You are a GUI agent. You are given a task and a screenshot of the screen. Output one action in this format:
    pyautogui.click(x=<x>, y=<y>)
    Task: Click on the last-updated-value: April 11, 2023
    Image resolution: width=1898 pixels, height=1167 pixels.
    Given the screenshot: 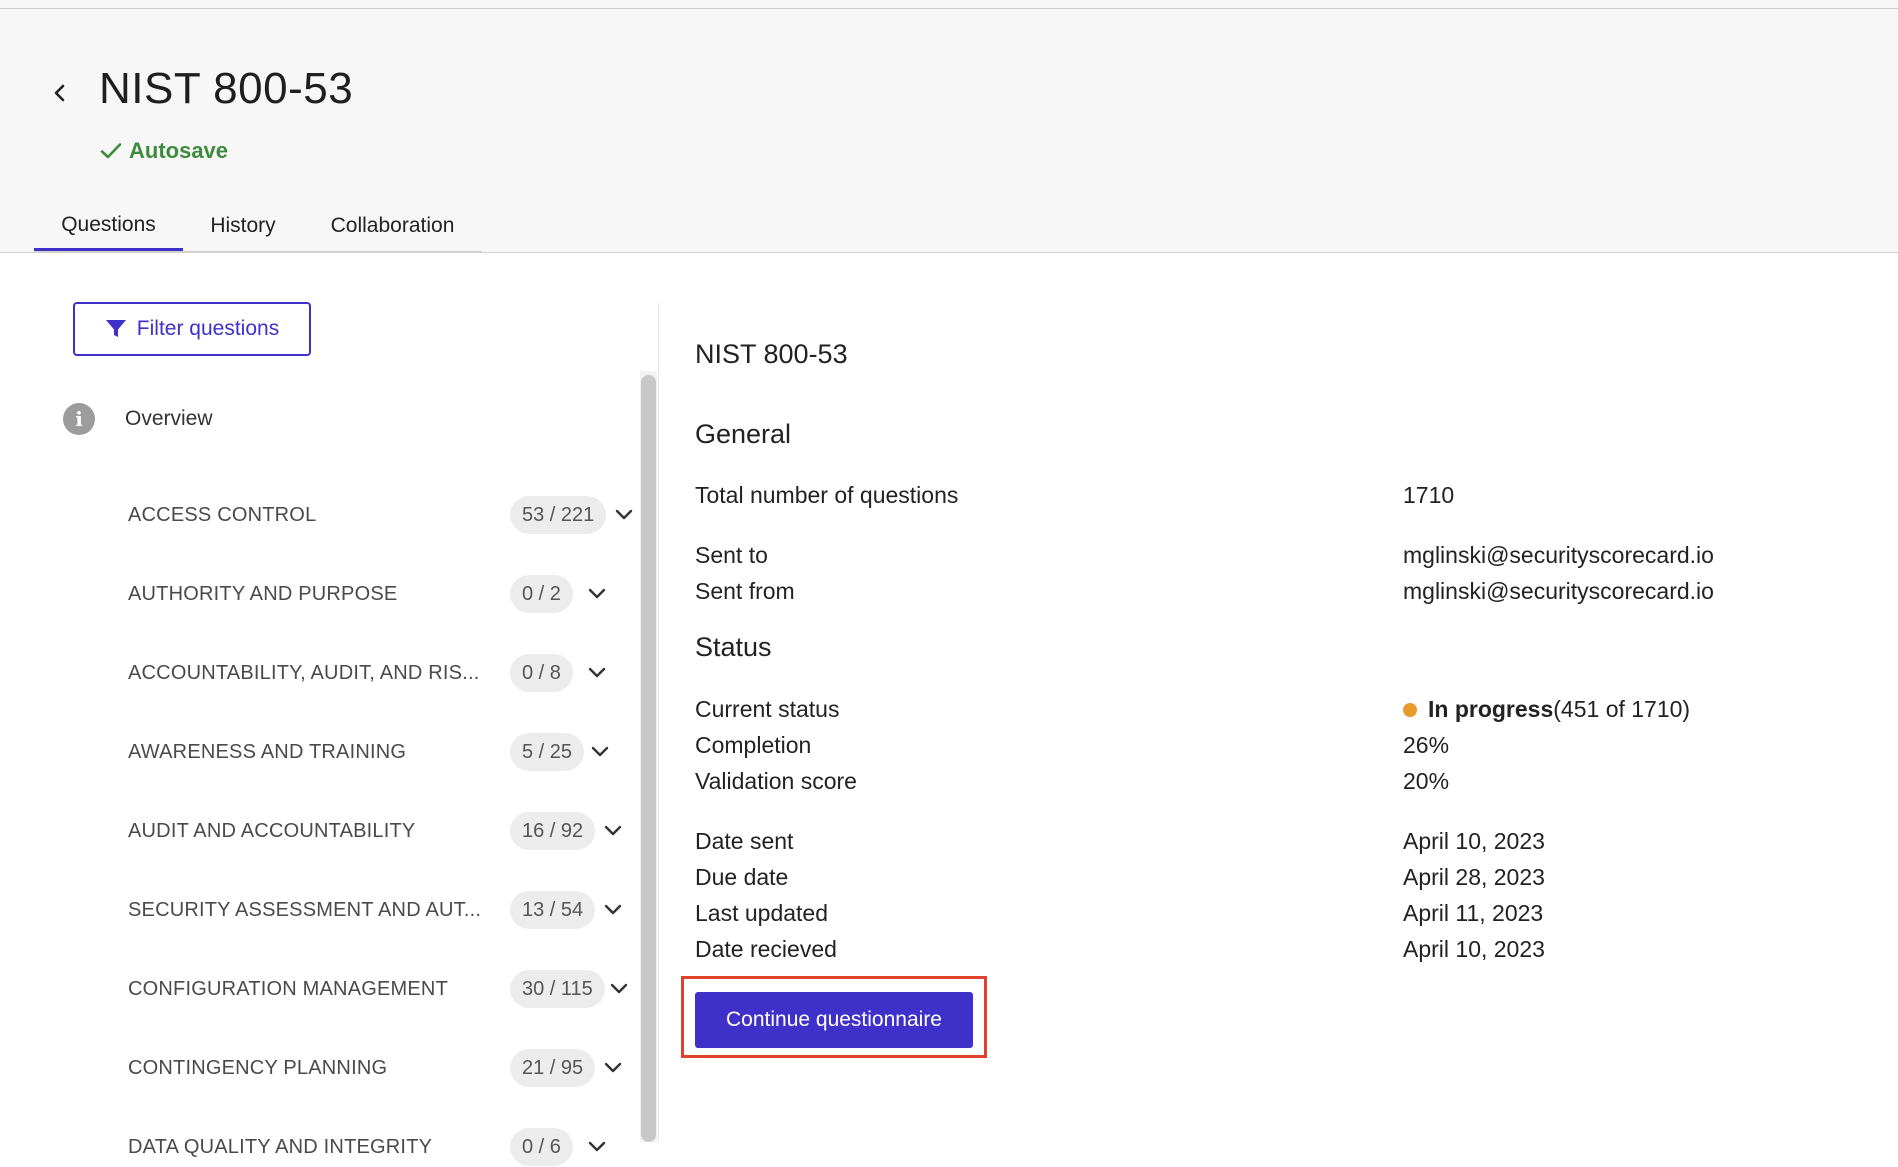 What is the action you would take?
    pyautogui.click(x=1473, y=913)
    